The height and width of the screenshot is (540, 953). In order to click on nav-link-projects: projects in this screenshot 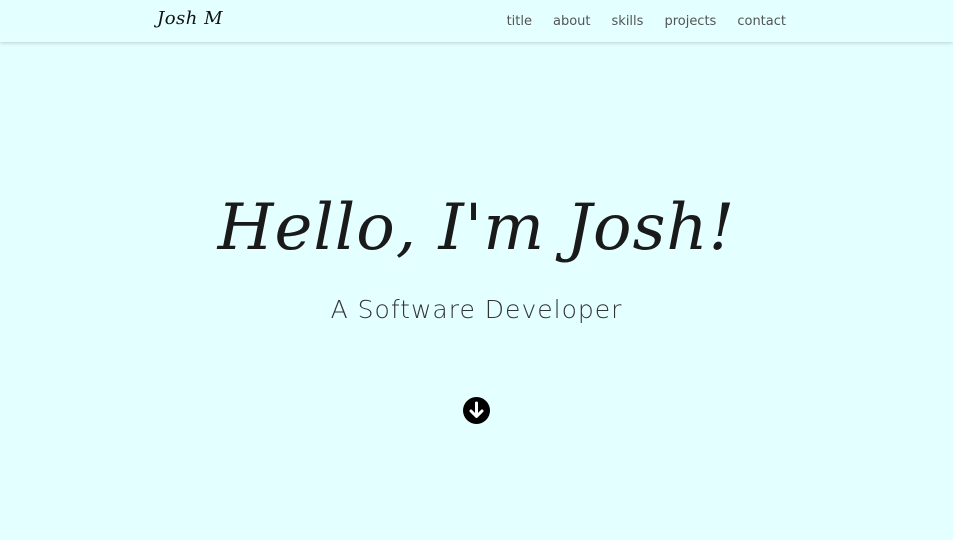, I will do `click(690, 21)`.